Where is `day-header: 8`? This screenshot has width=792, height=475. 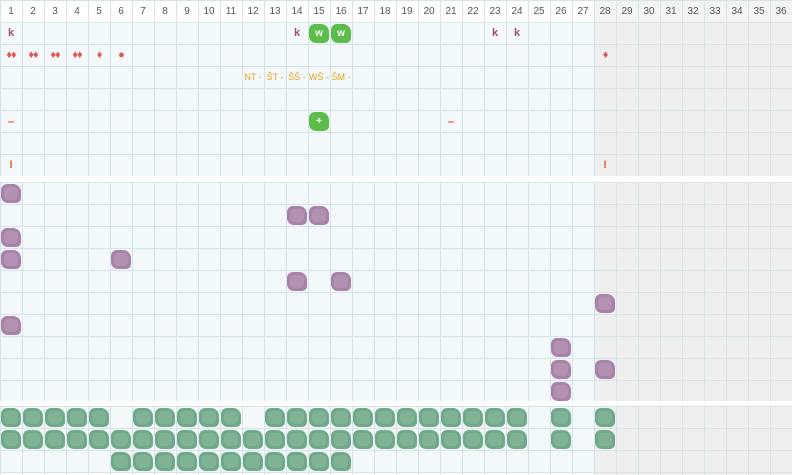 day-header: 8 is located at coordinates (165, 11).